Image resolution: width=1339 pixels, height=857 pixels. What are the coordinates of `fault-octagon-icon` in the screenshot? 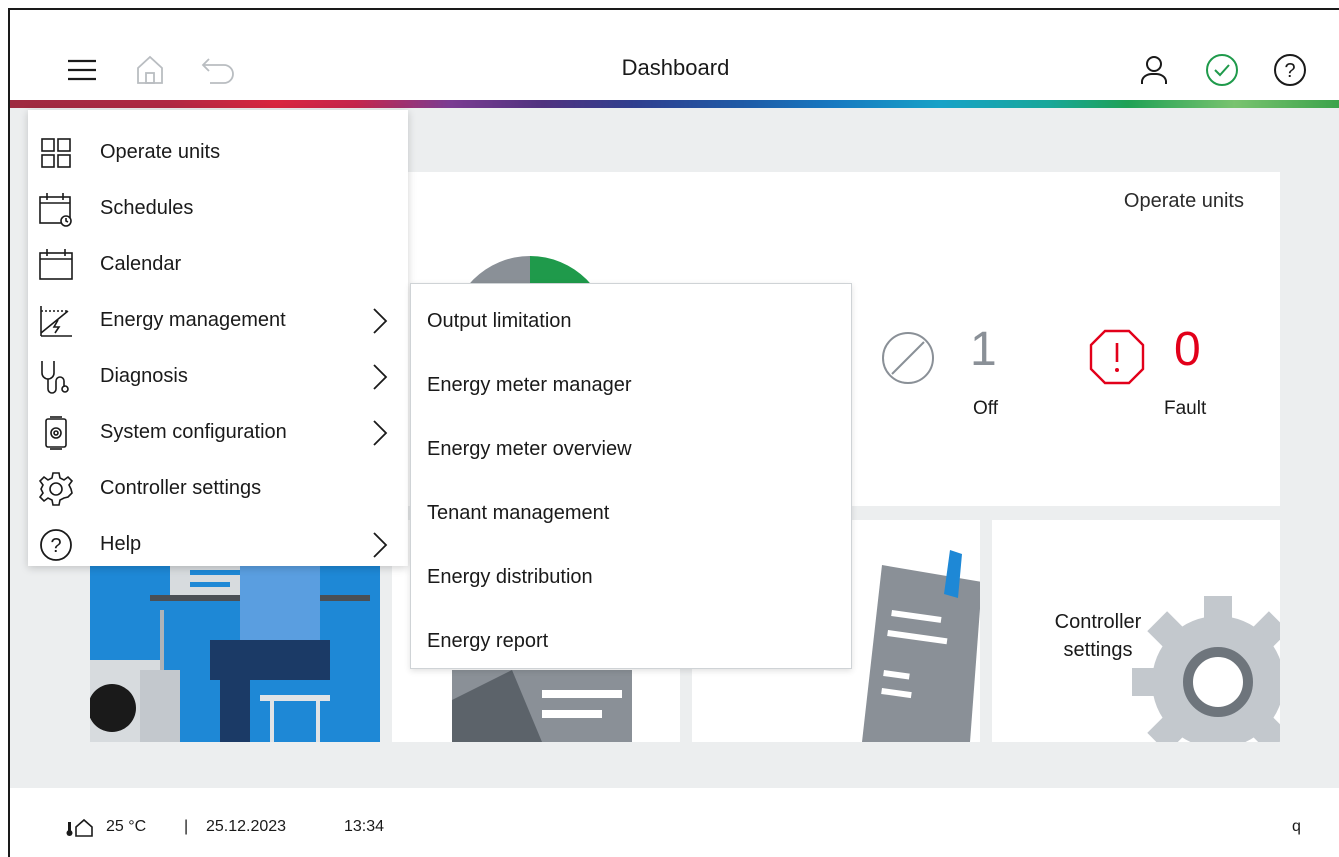 It's located at (1117, 357).